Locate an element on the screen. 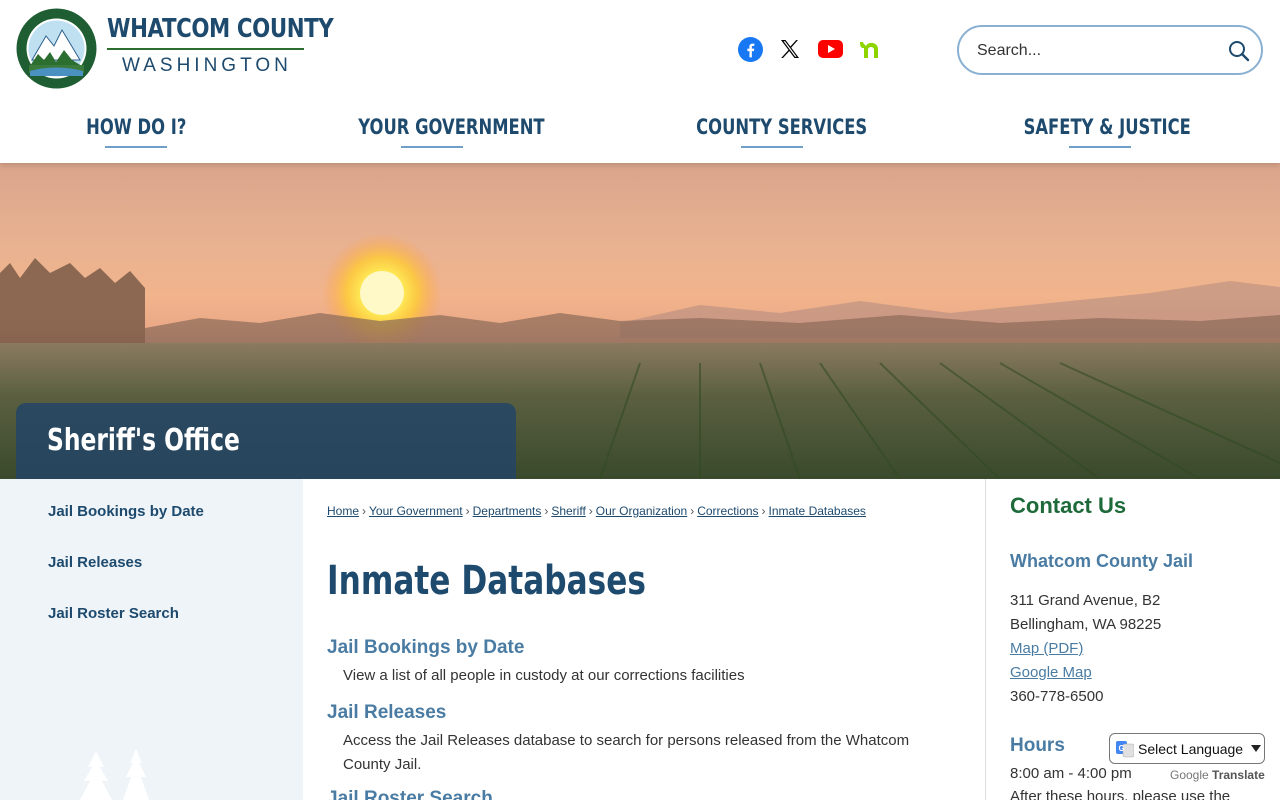 The width and height of the screenshot is (1280, 800). nav-label: HOW DO I? is located at coordinates (136, 127).